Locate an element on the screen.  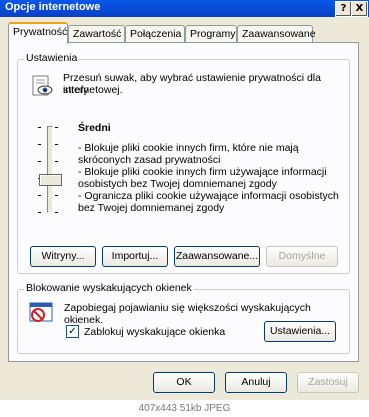
apply-button: Zastosuj is located at coordinates (328, 382).